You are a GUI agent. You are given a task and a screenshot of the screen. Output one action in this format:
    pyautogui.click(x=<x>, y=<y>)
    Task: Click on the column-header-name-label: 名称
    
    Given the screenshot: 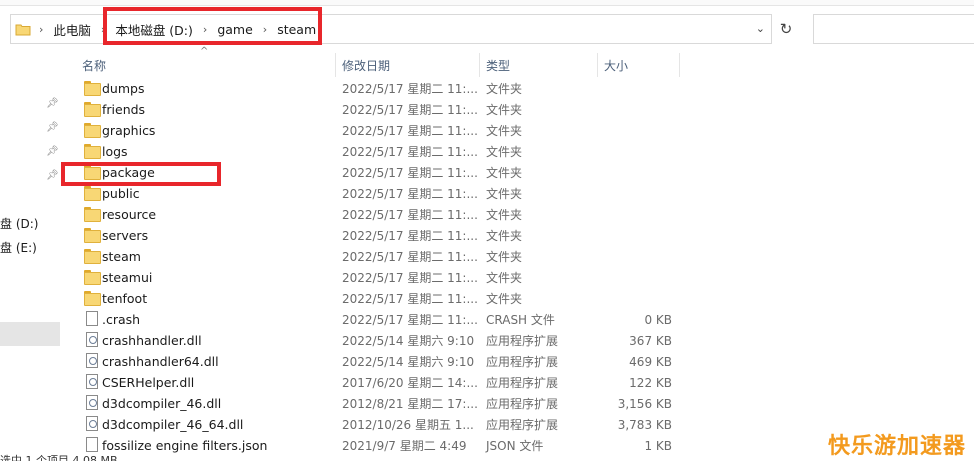 What is the action you would take?
    pyautogui.click(x=94, y=65)
    